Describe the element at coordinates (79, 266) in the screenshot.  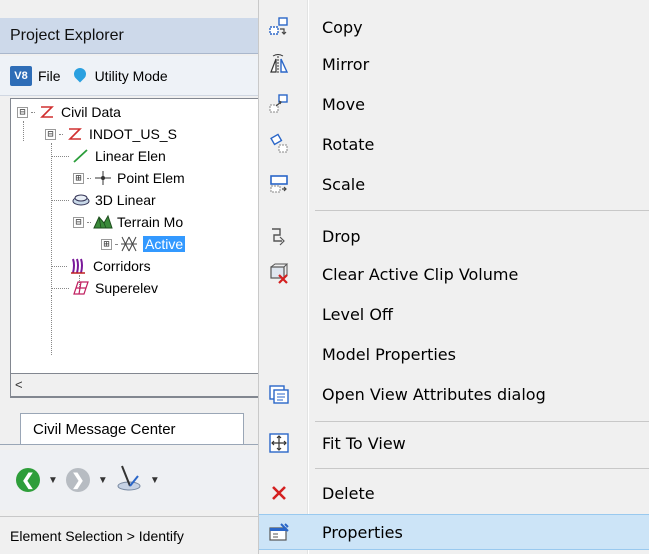
I see `corridors-icon` at that location.